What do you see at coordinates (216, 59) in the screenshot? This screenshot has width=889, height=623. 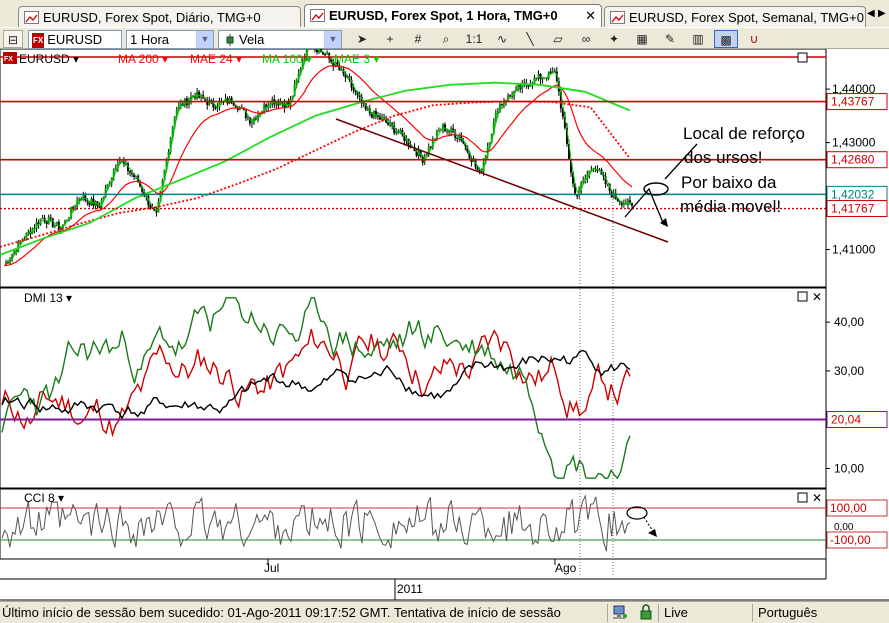 I see `overlay-label: MAE 24 ▾` at bounding box center [216, 59].